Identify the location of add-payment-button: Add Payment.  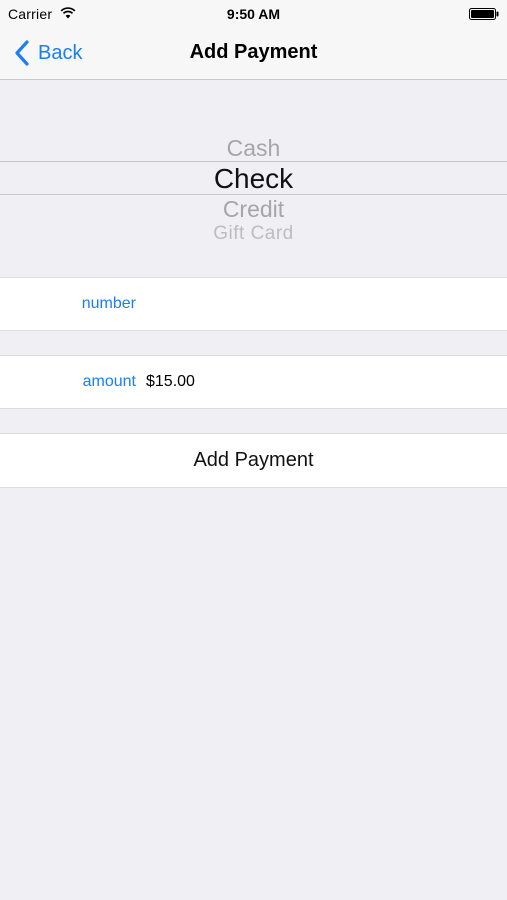
(253, 460).